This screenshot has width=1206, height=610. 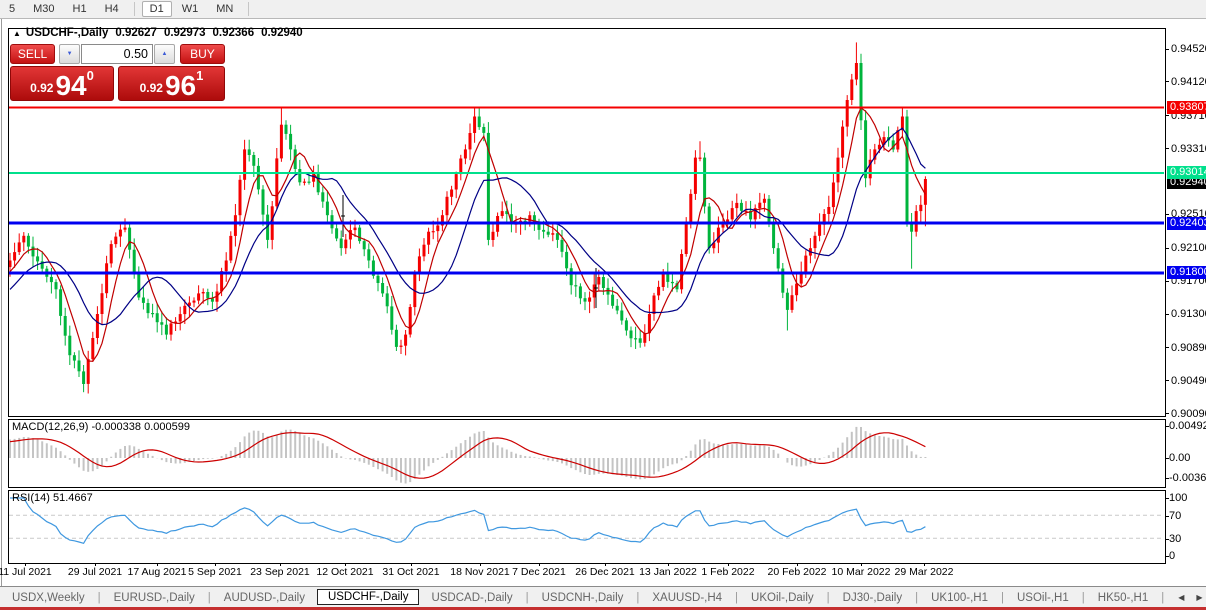 I want to click on collapse-chart-toggle: ▲, so click(x=17, y=33).